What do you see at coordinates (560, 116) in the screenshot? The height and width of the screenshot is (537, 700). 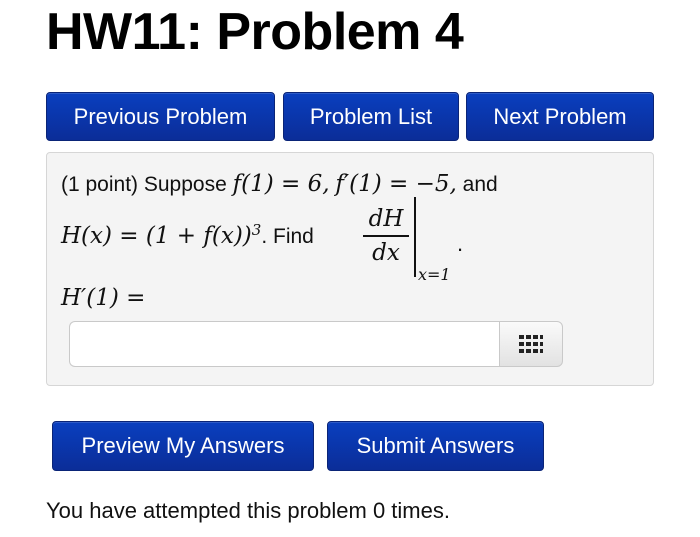 I see `next-problem-button: Next Problem` at bounding box center [560, 116].